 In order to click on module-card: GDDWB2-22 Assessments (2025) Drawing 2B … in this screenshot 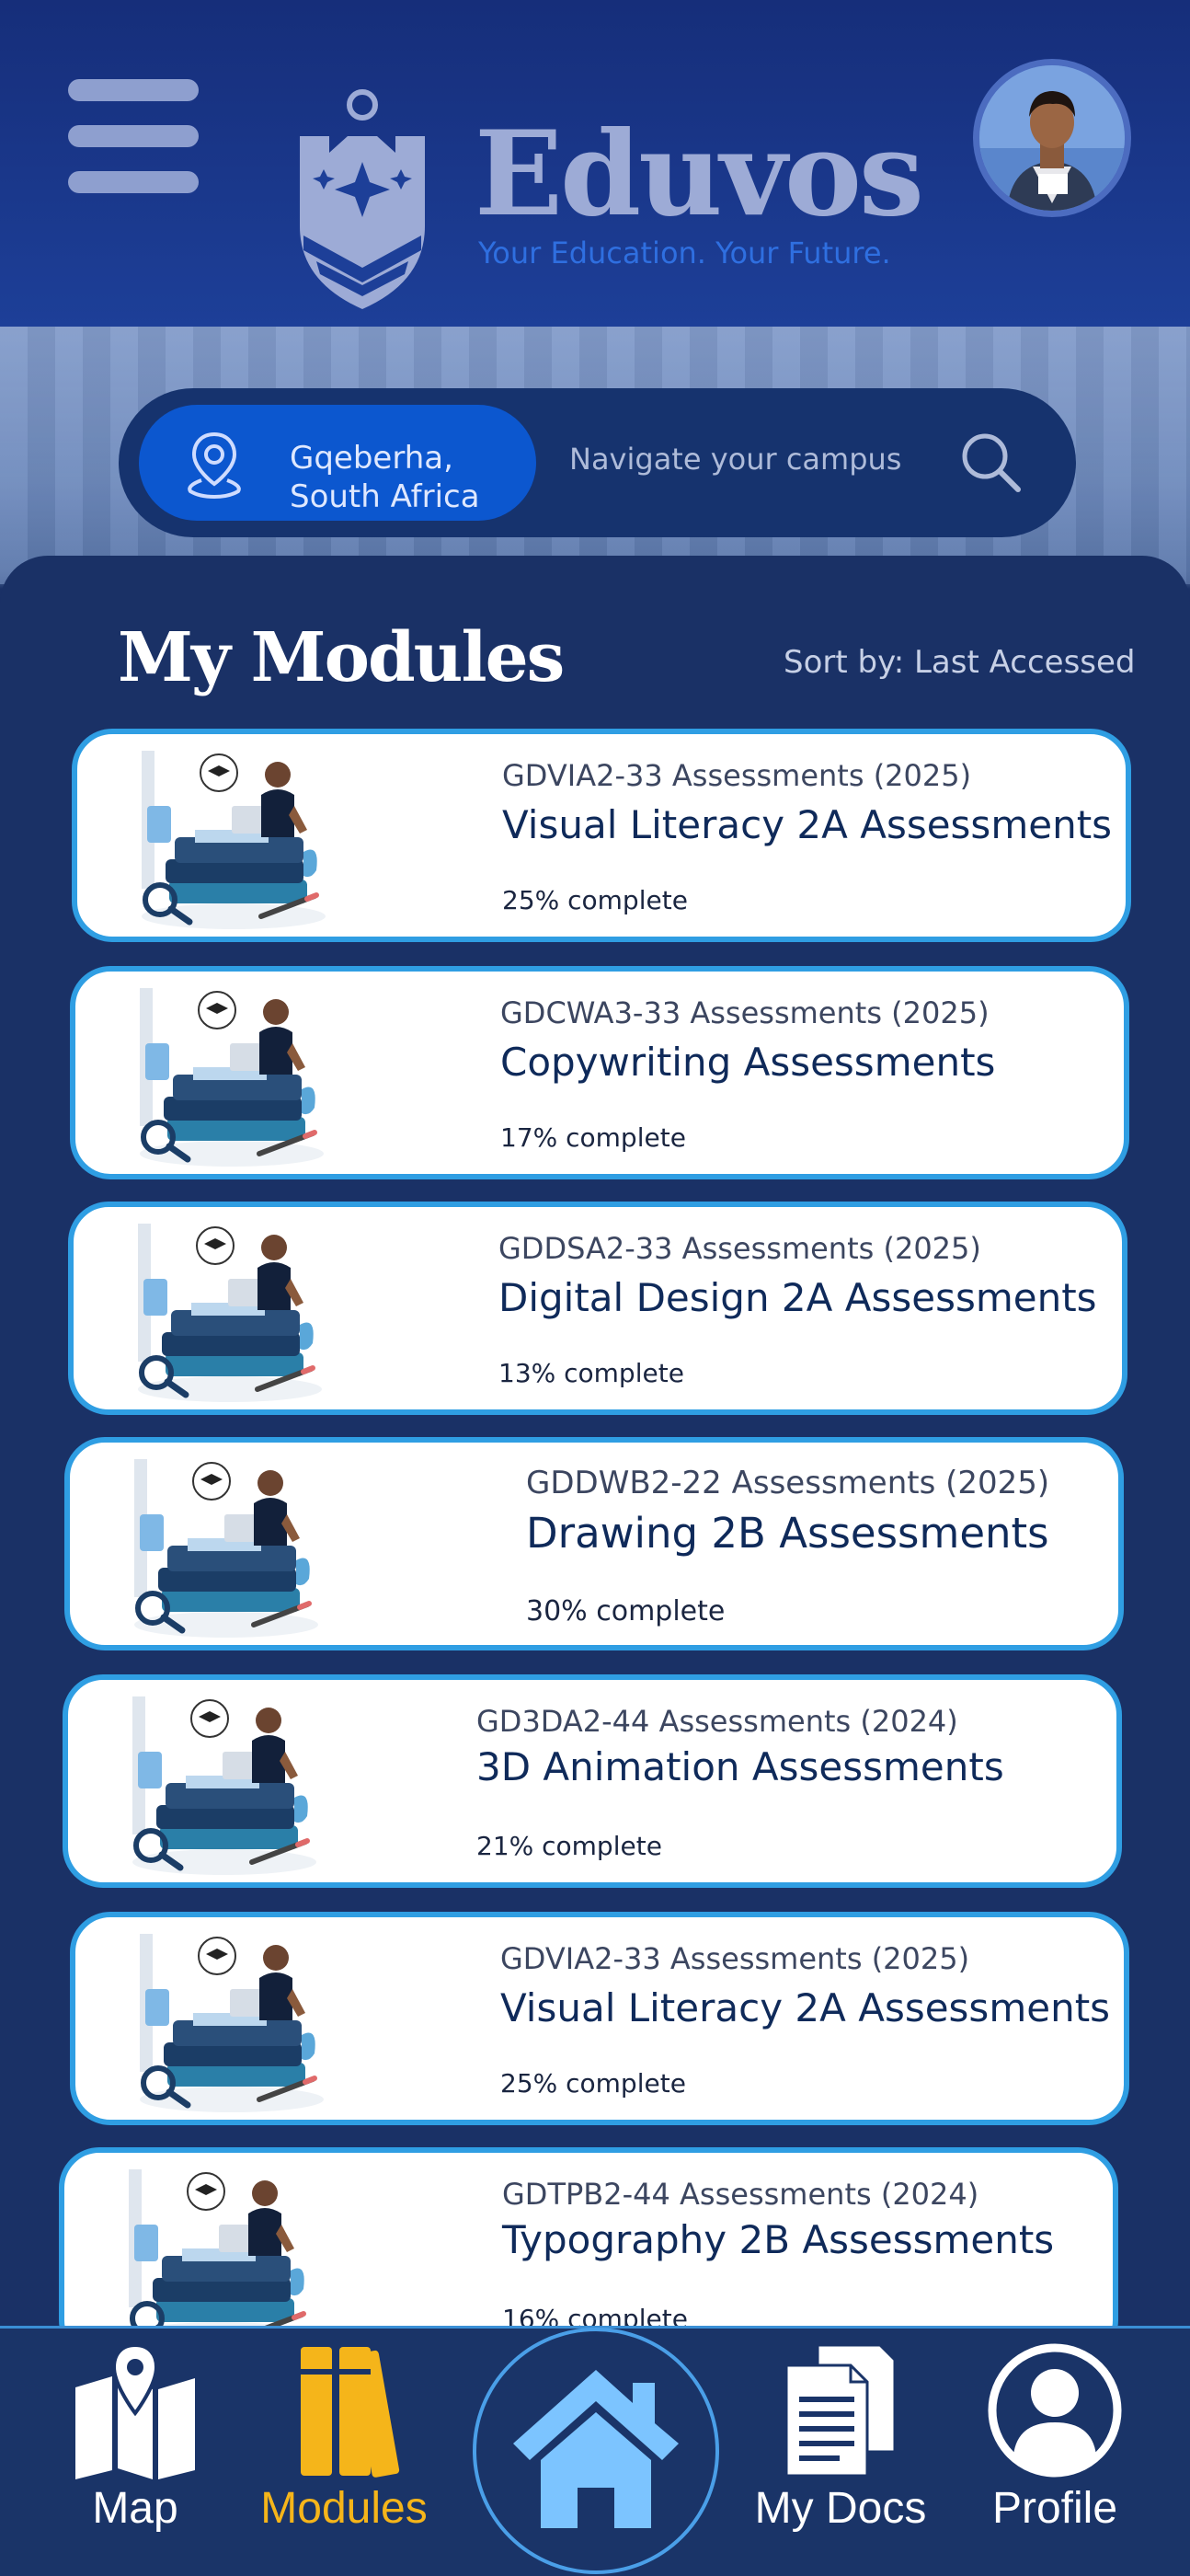, I will do `click(594, 1543)`.